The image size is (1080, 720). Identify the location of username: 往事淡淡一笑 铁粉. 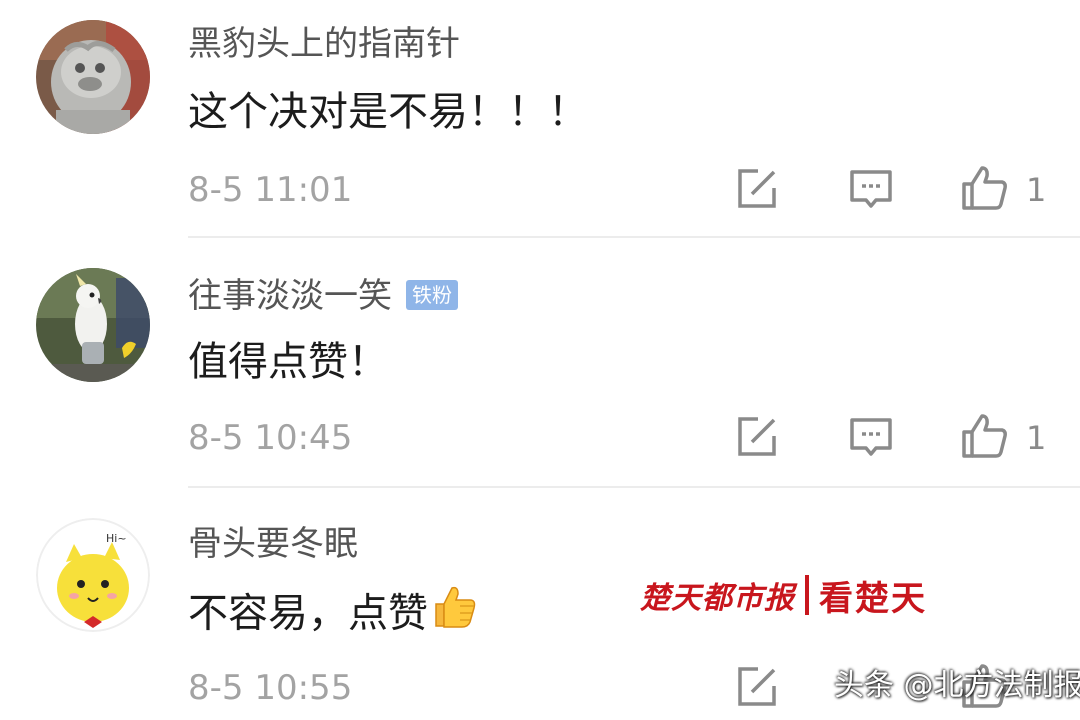
(323, 296).